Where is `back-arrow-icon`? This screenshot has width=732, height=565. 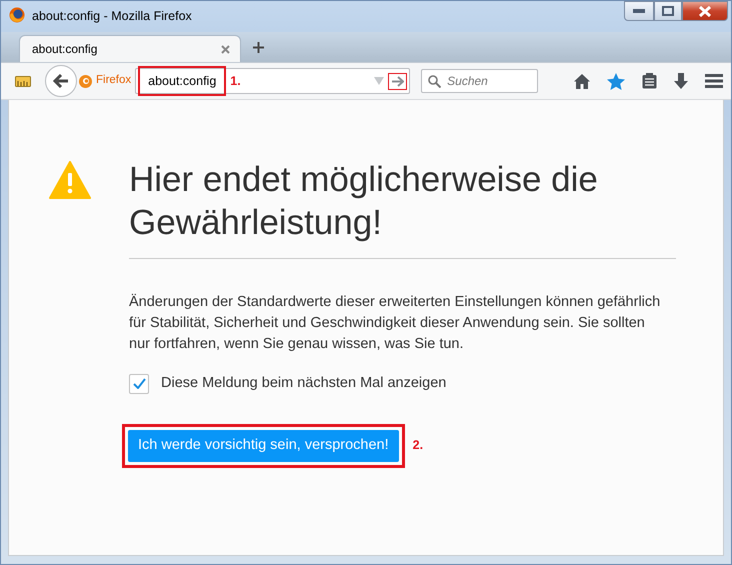 back-arrow-icon is located at coordinates (61, 81).